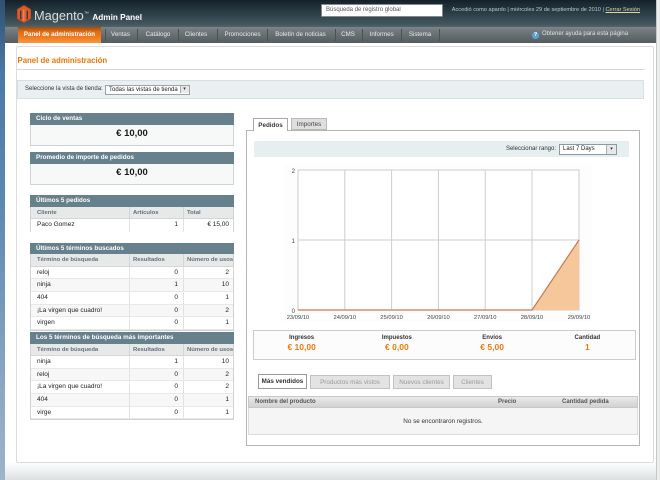 This screenshot has width=660, height=480. I want to click on svg-text: 27/09/10, so click(485, 318).